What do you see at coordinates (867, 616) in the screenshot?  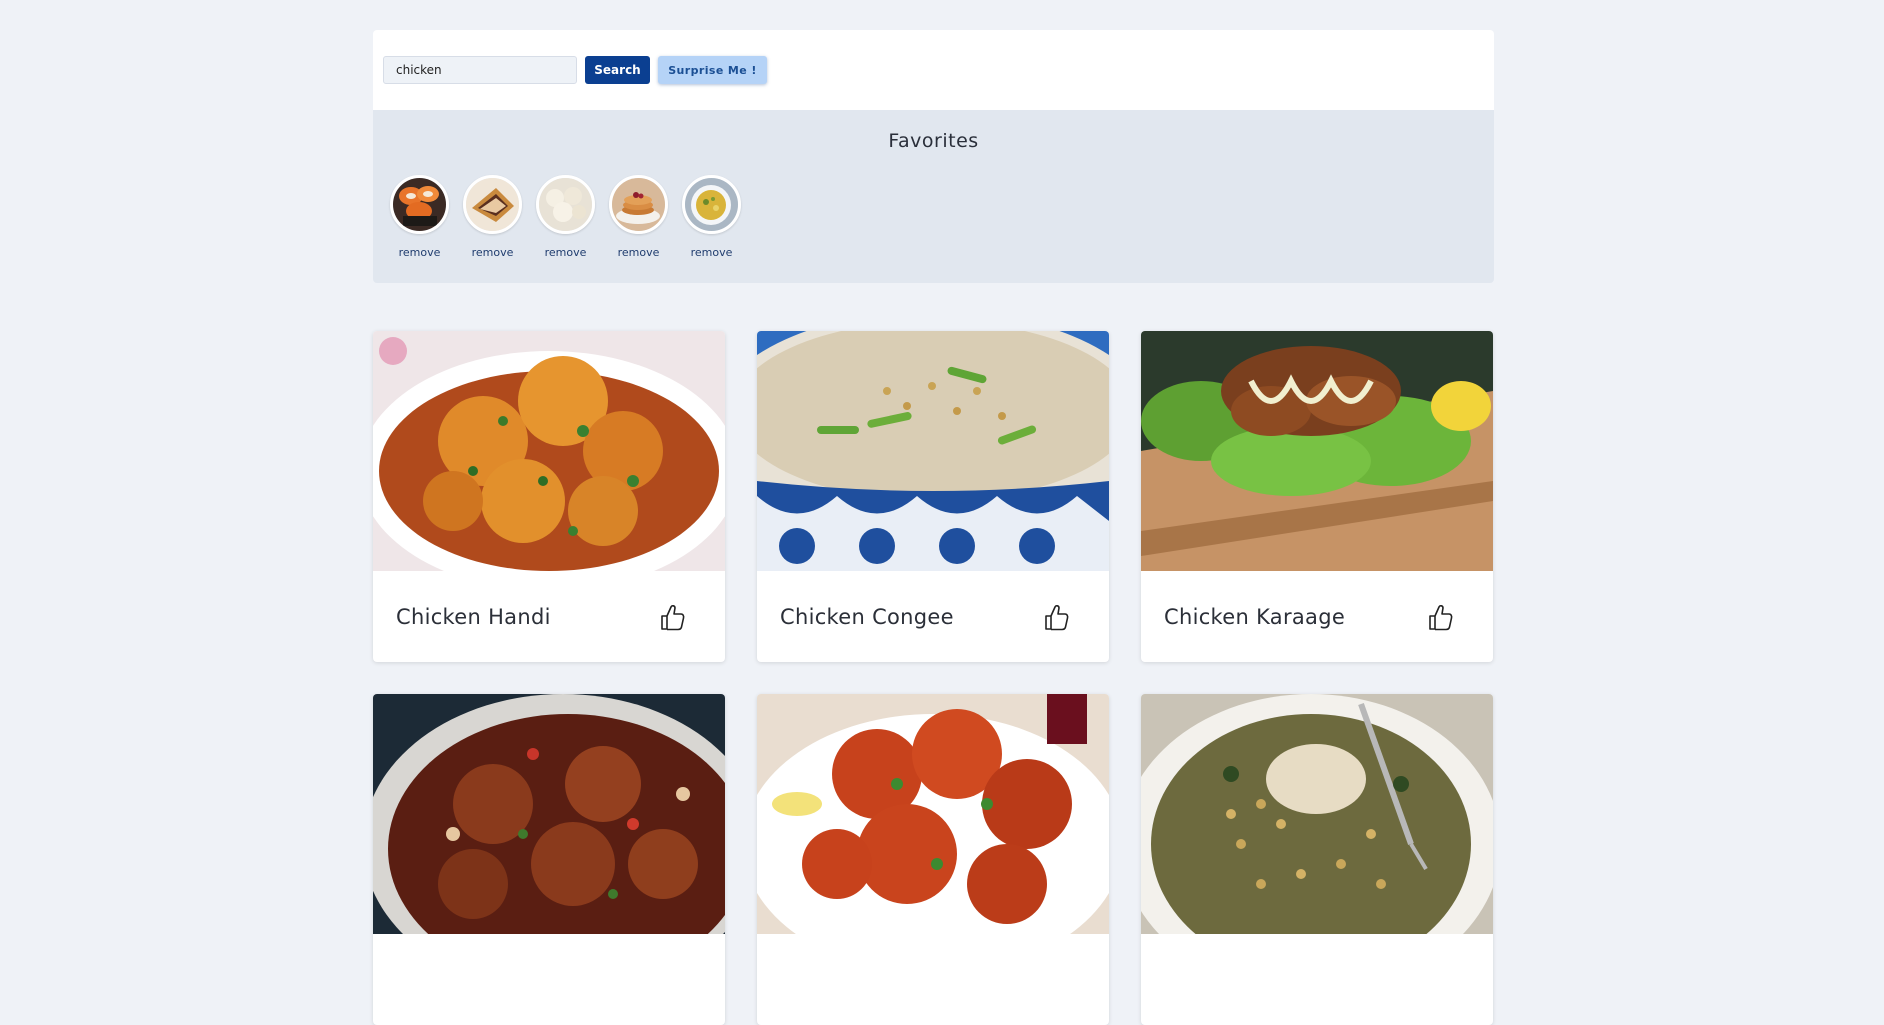 I see `meal-title: Chicken Congee` at bounding box center [867, 616].